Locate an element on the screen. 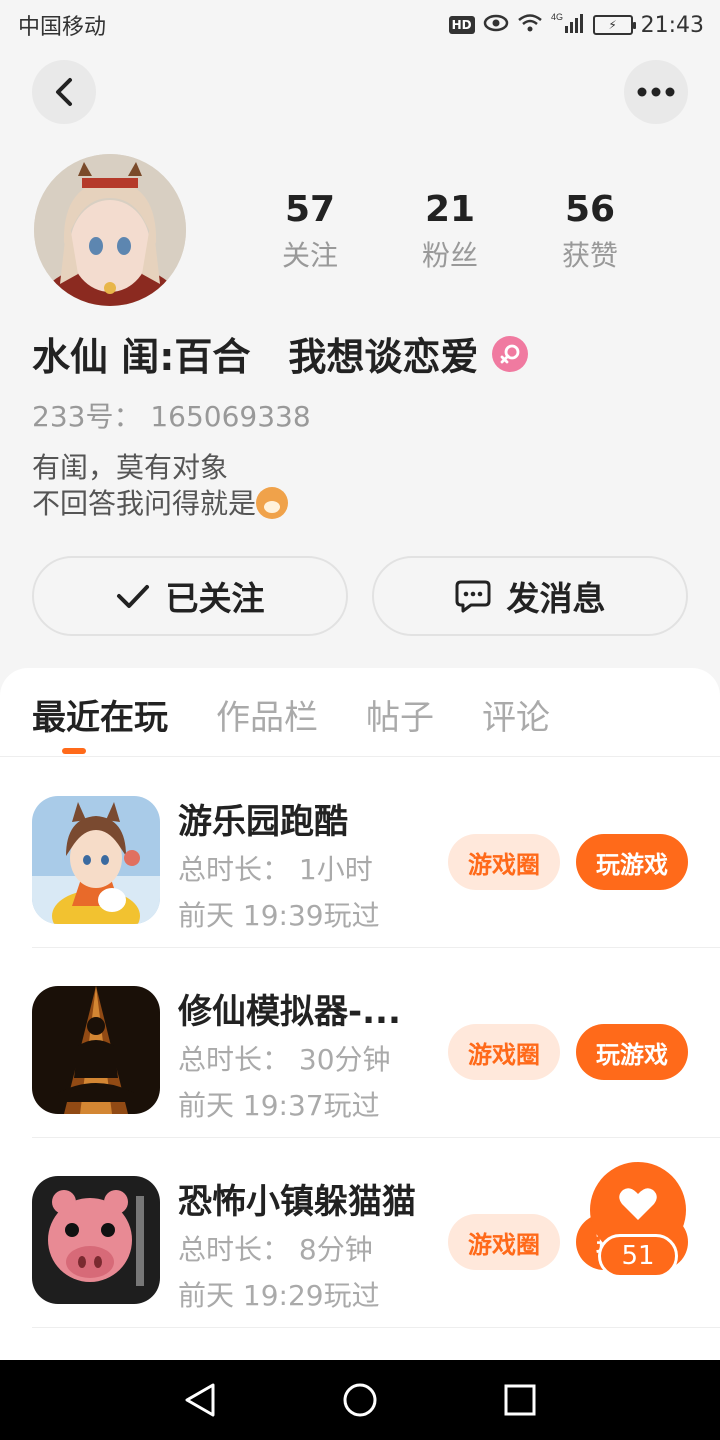 This screenshot has width=720, height=1440. send-message-button: 发消息 is located at coordinates (530, 596).